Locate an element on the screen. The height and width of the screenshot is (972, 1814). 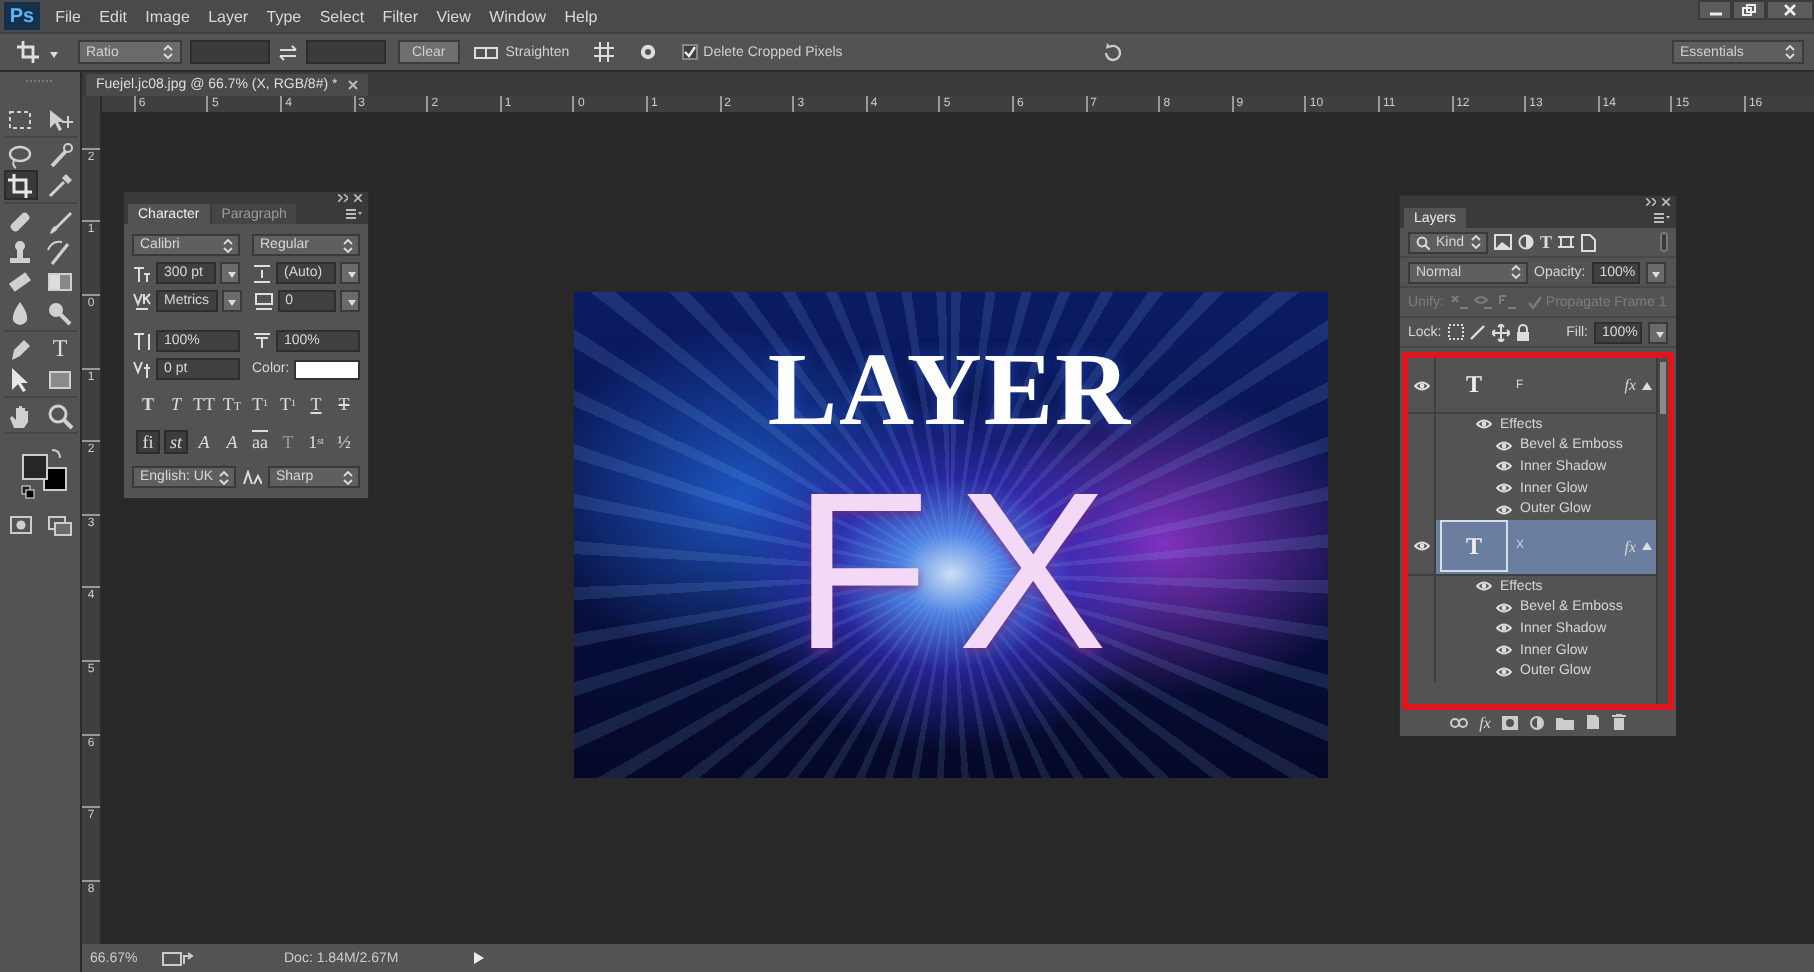
quick-mask-icon is located at coordinates (20, 525).